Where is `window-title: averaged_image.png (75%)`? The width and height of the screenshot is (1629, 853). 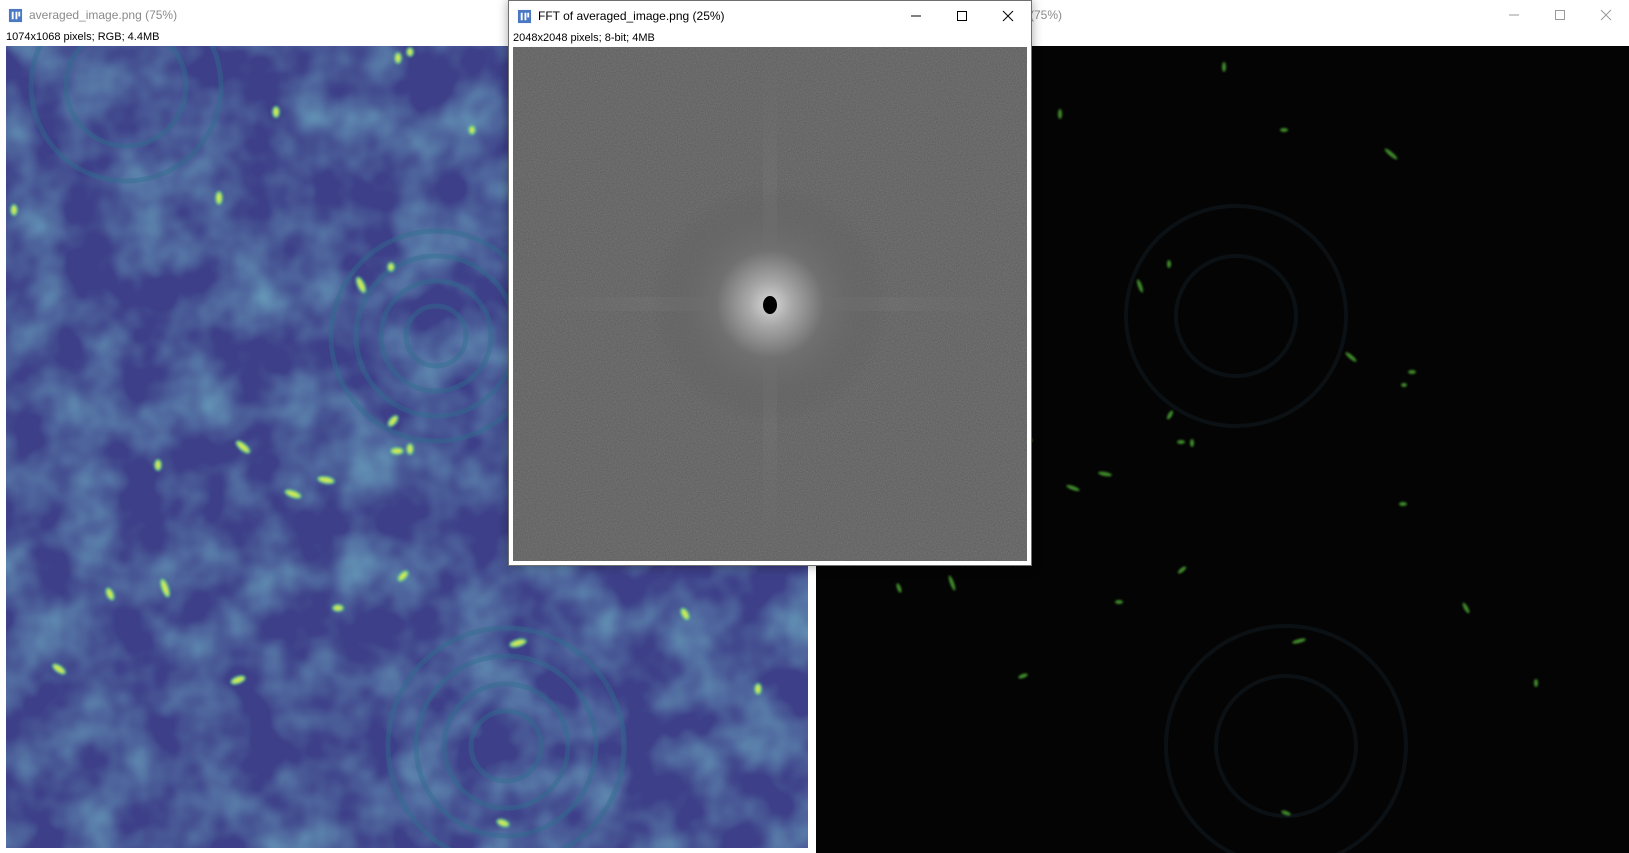
window-title: averaged_image.png (75%) is located at coordinates (103, 15).